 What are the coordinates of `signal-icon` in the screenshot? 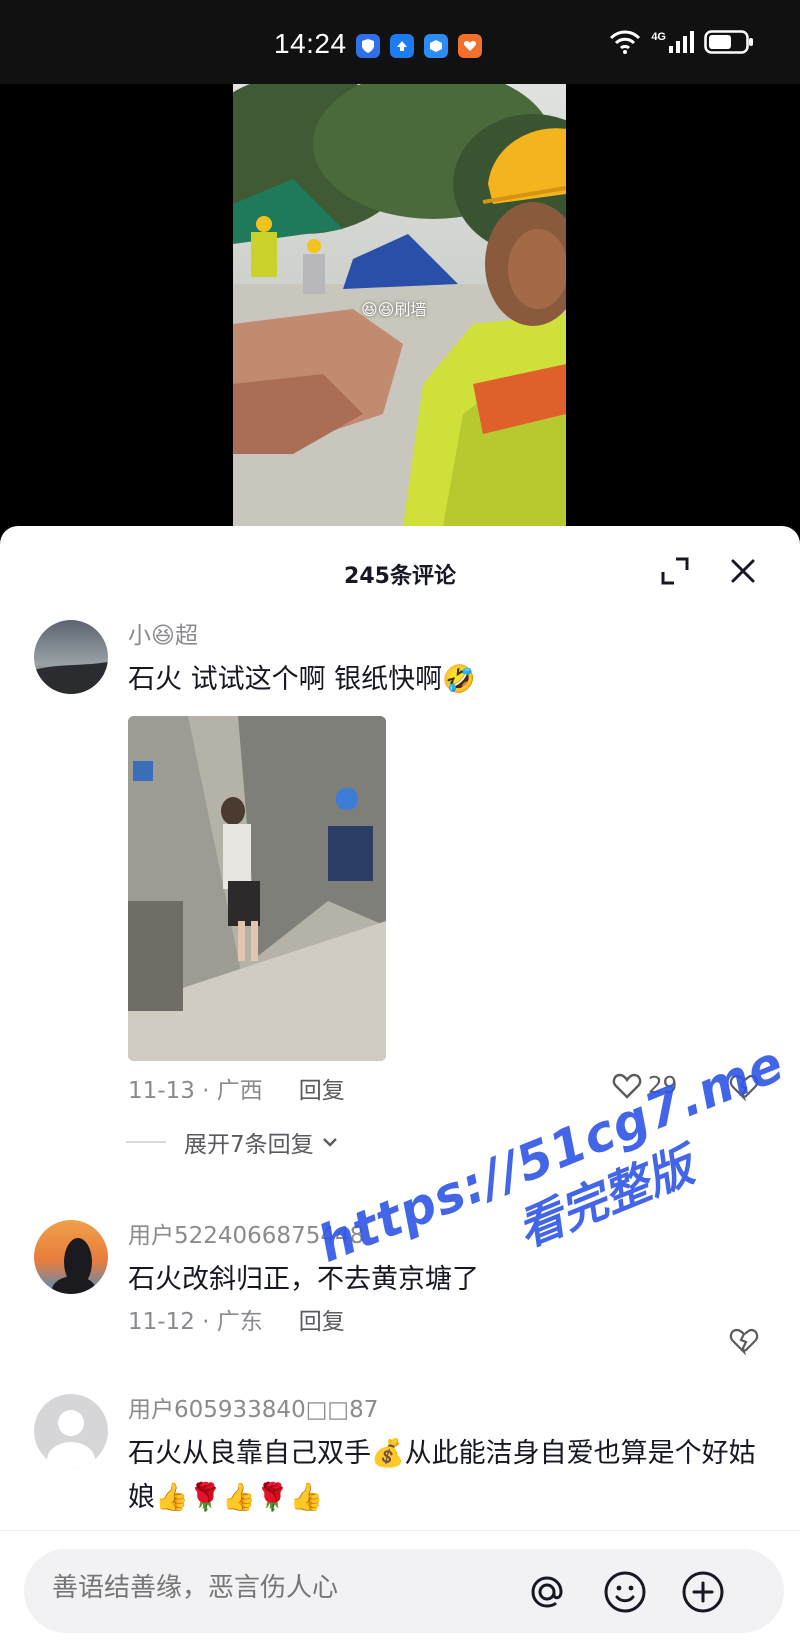 It's located at (681, 42).